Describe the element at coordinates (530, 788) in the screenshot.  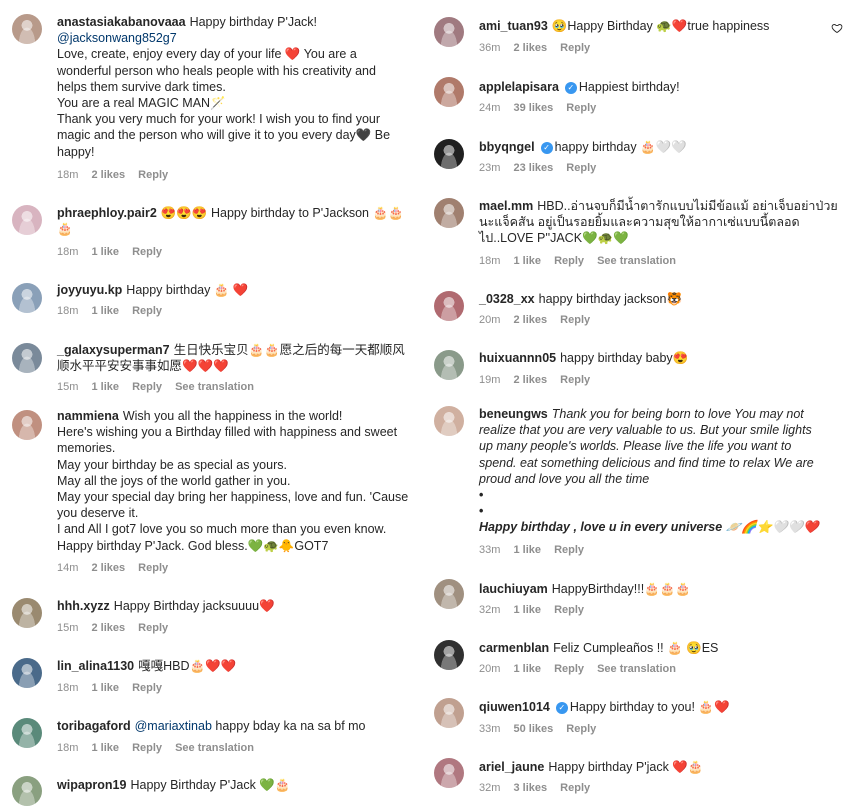
I see `likes-count: 3 likes` at that location.